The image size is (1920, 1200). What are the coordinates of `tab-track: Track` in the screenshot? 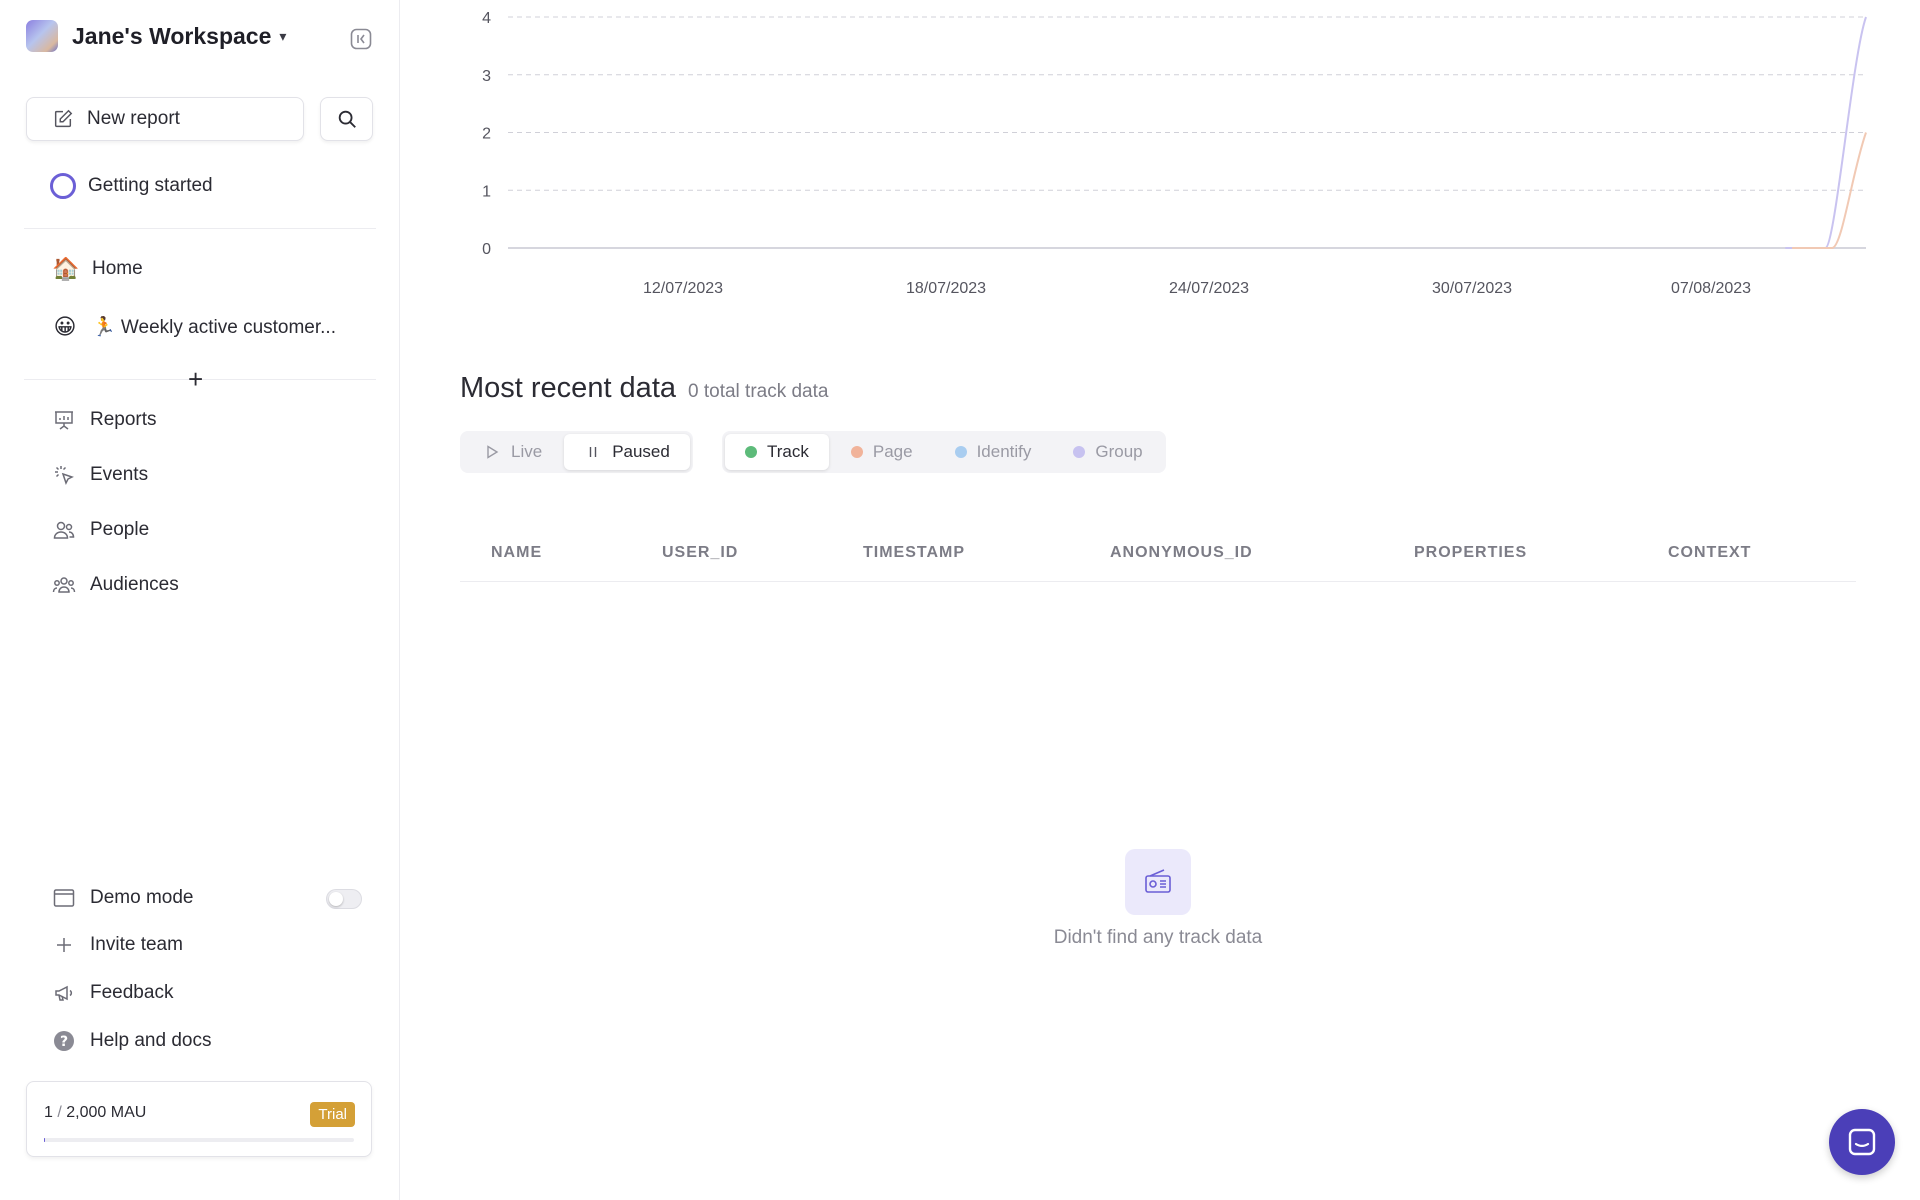 It's located at (777, 452).